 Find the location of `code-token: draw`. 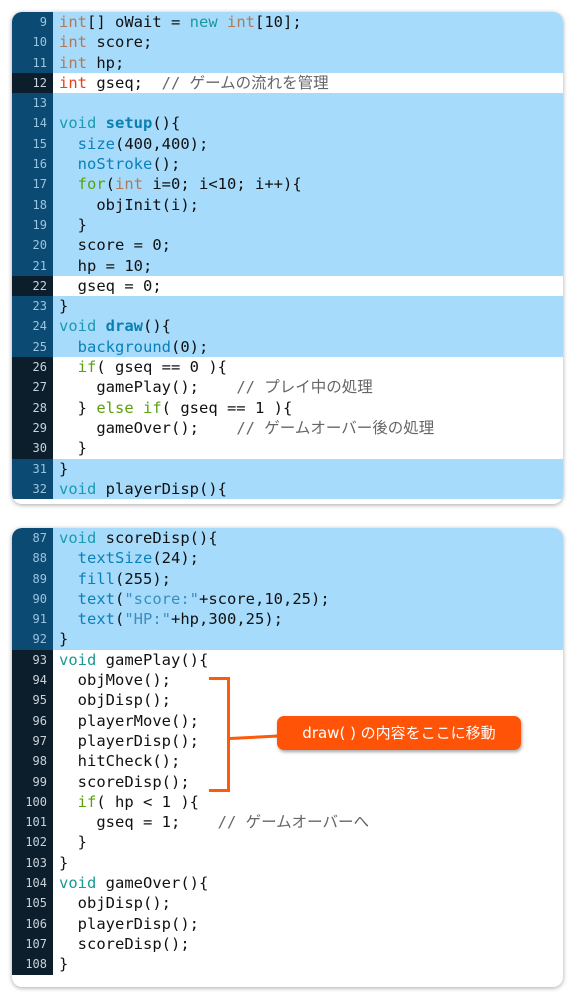

code-token: draw is located at coordinates (124, 326).